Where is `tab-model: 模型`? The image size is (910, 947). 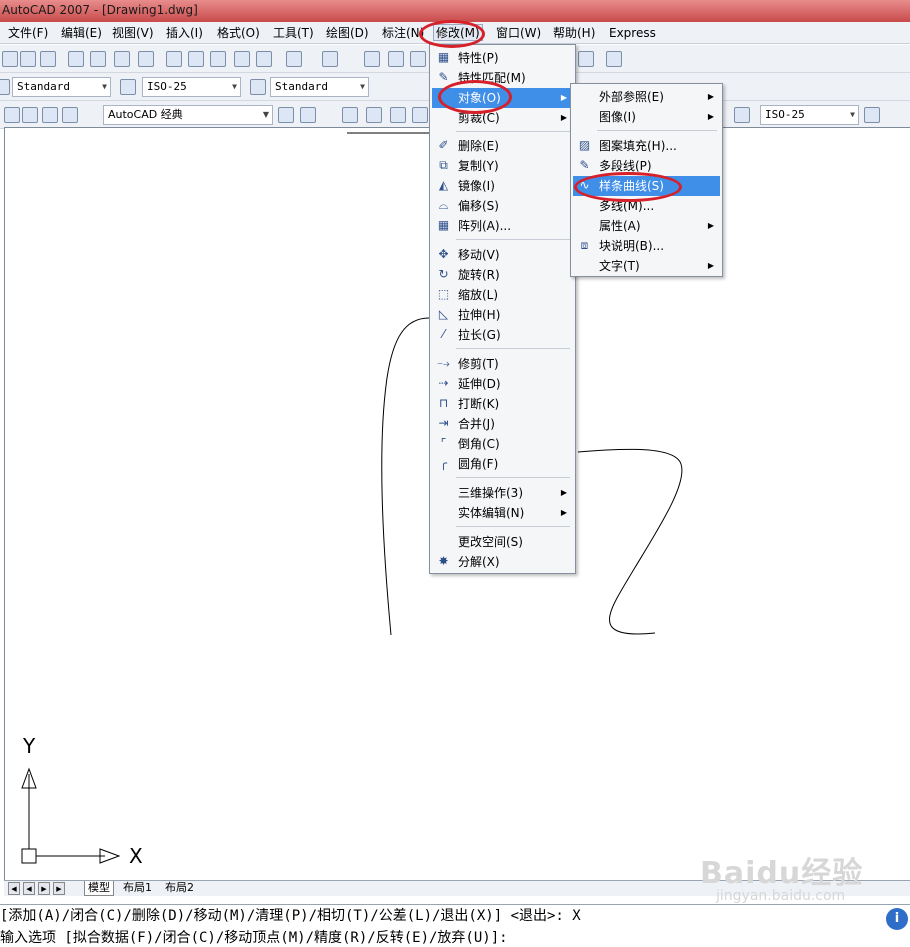 tab-model: 模型 is located at coordinates (99, 888).